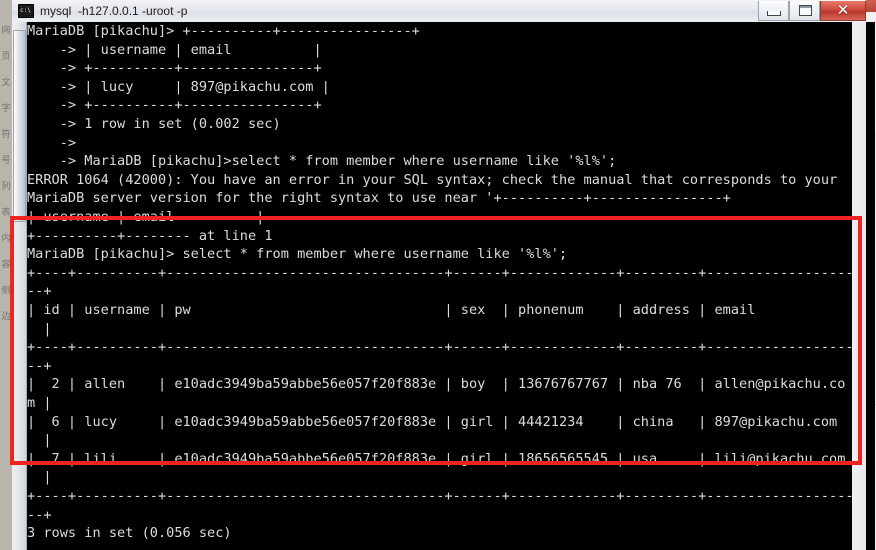 The height and width of the screenshot is (550, 876). I want to click on window-title: mysql -h127.0.0.1 -uroot -p, so click(114, 11).